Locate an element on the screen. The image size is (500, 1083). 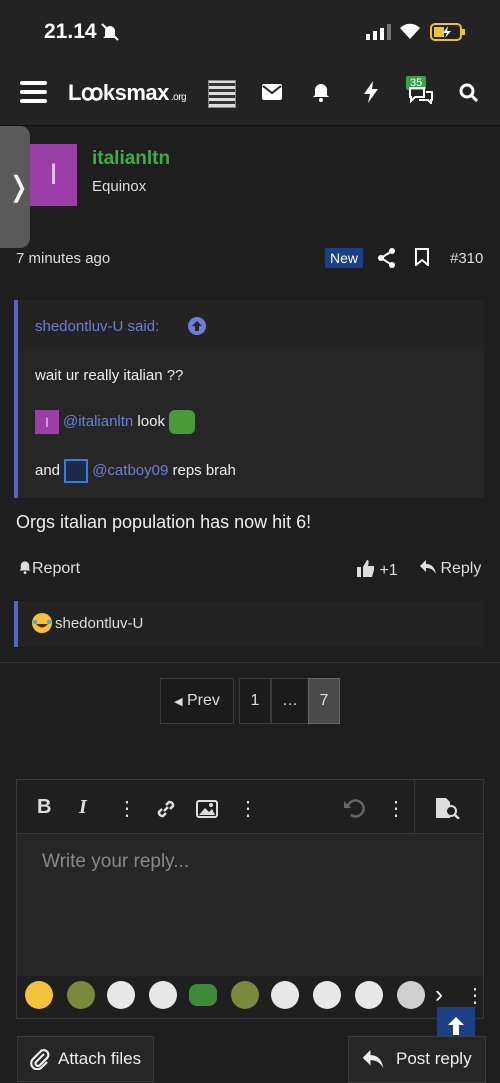
post-body: Orgs italian population has now hit 6! is located at coordinates (164, 522).